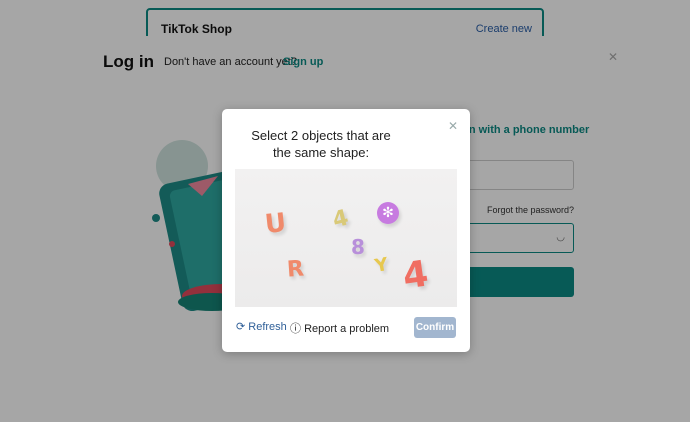  I want to click on report-label: Report a problem, so click(347, 329).